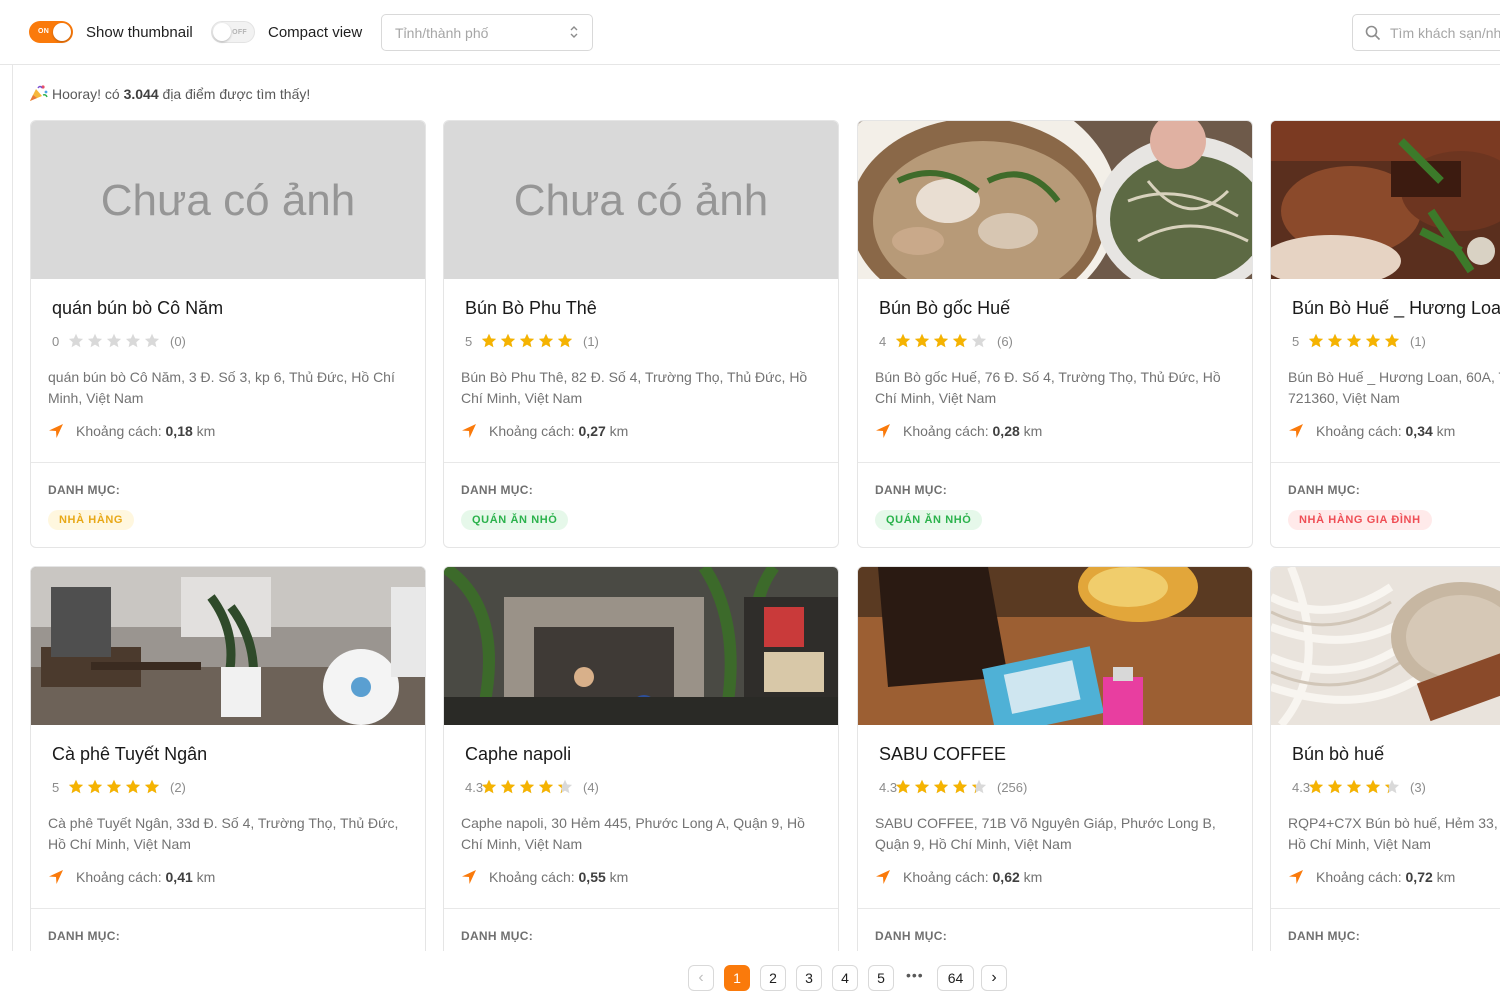 The image size is (1500, 1000). I want to click on compact-view-toggle: OFF, so click(233, 32).